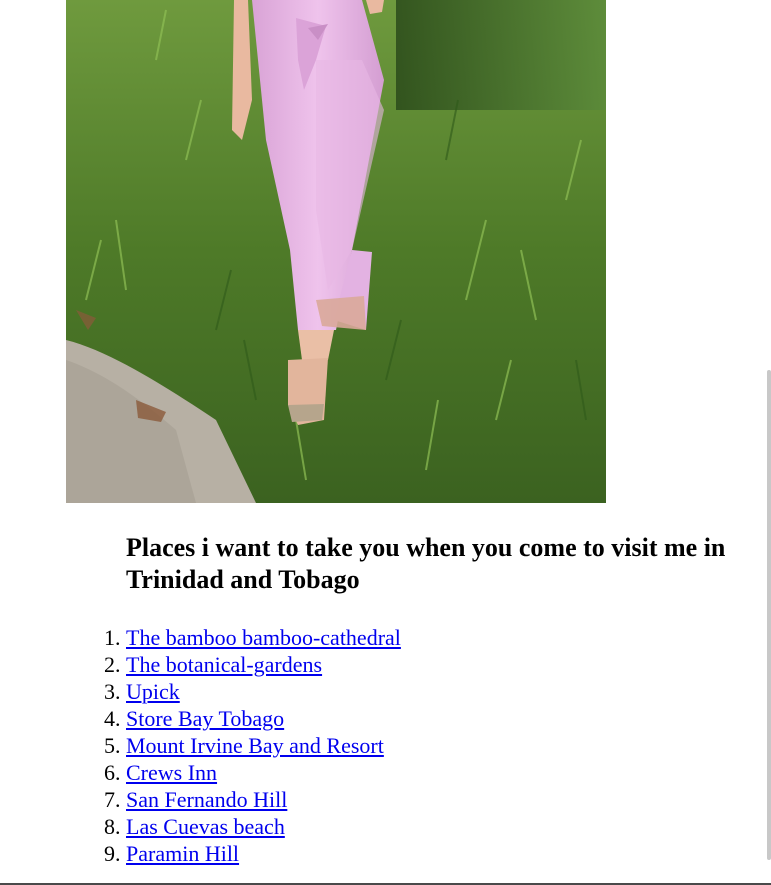 The width and height of the screenshot is (771, 885). I want to click on list-item: Mount Irvine Bay and Resort, so click(263, 745).